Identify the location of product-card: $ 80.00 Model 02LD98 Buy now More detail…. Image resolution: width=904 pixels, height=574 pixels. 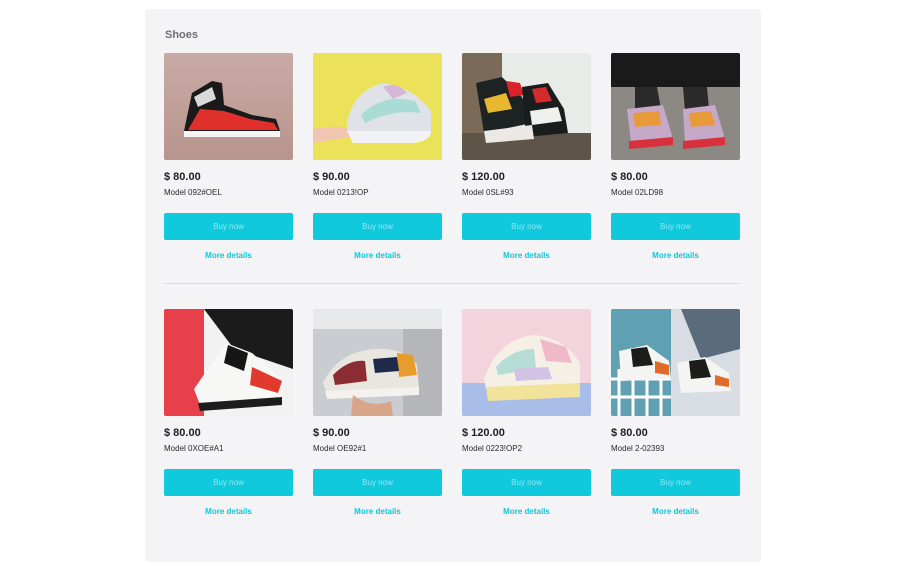
(675, 156).